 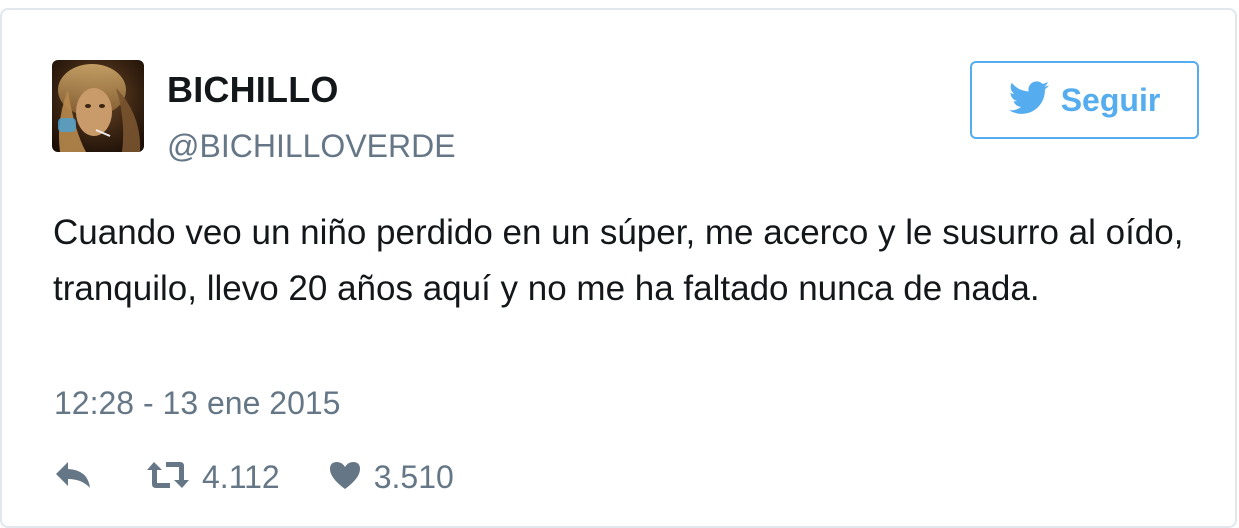 I want to click on reply-button, so click(x=73, y=477).